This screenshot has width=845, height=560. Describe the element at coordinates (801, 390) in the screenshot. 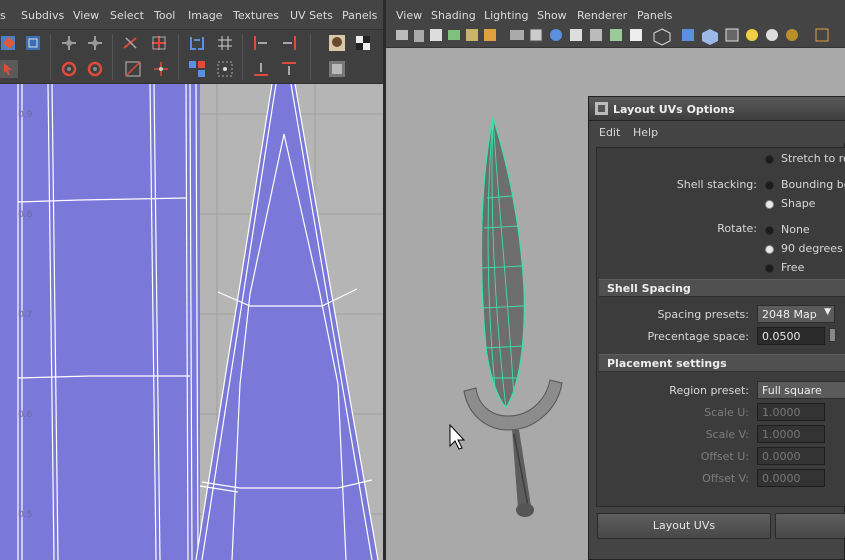

I see `region-preset-dropdown: Full square` at that location.